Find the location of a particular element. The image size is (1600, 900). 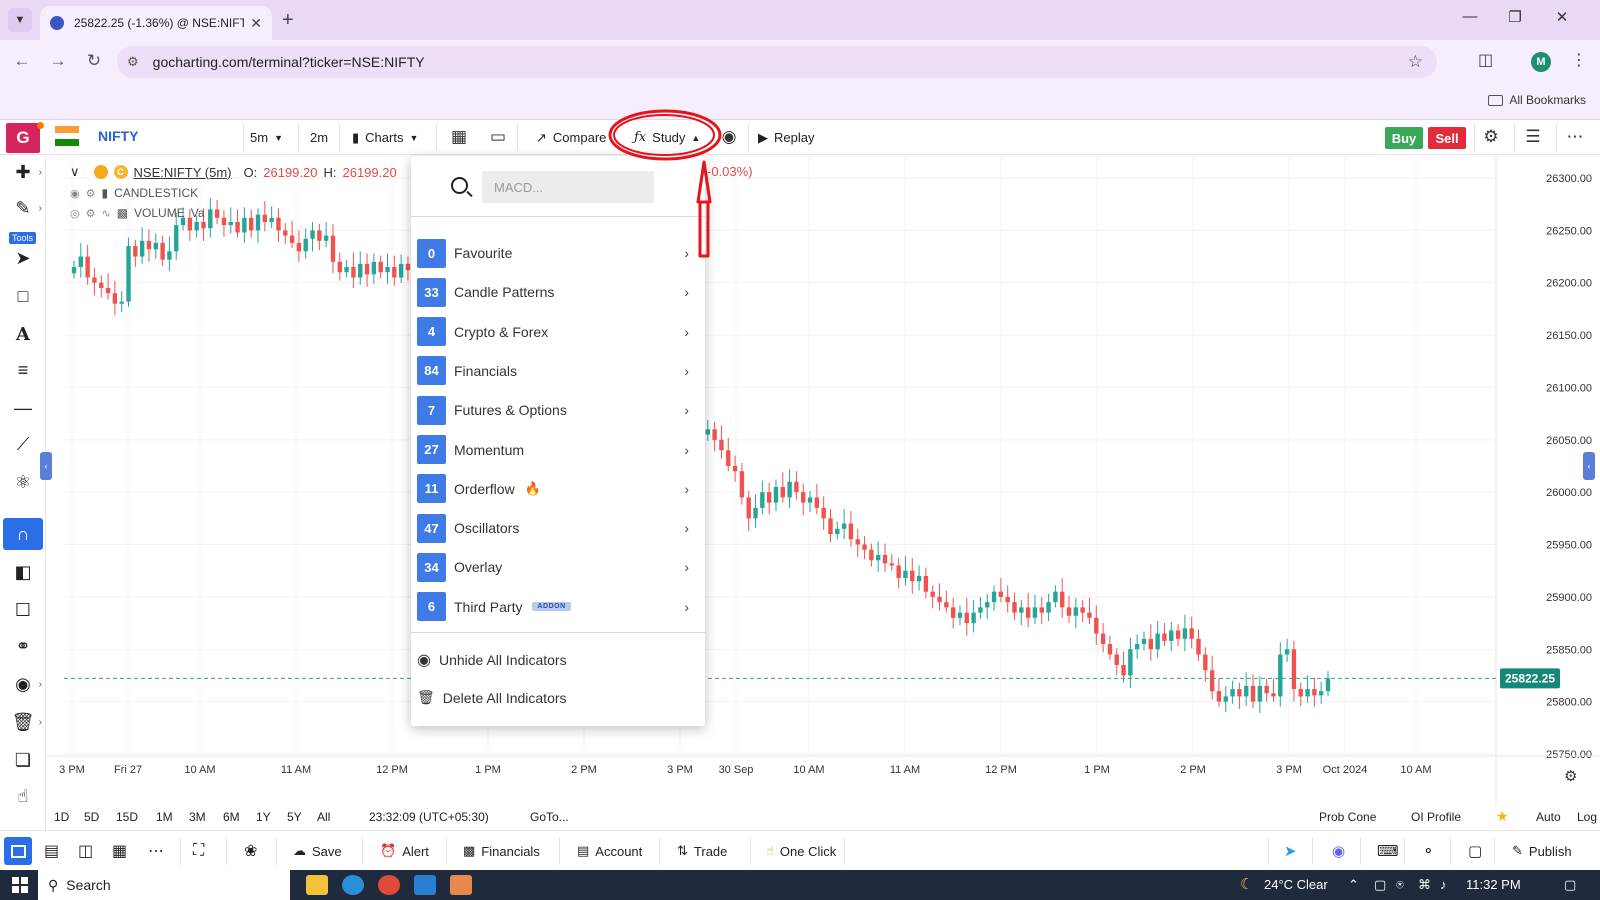

compare-button: ↗ Compare is located at coordinates (571, 137).